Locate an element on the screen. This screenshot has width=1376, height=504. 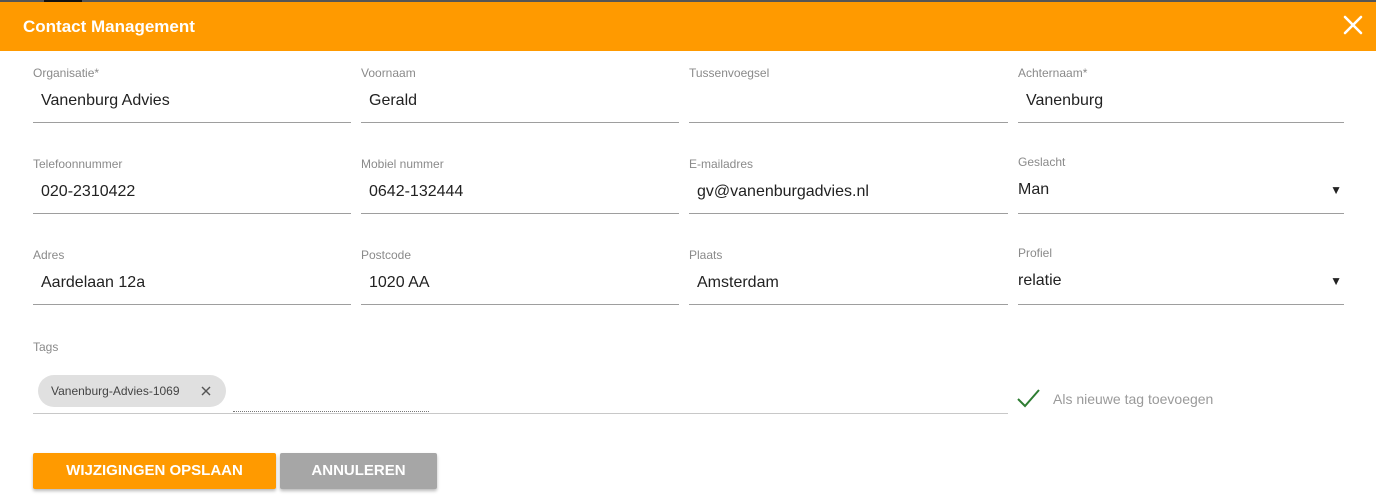
email-field: E-mailadres gv@vanenburgadvies.nl is located at coordinates (848, 185).